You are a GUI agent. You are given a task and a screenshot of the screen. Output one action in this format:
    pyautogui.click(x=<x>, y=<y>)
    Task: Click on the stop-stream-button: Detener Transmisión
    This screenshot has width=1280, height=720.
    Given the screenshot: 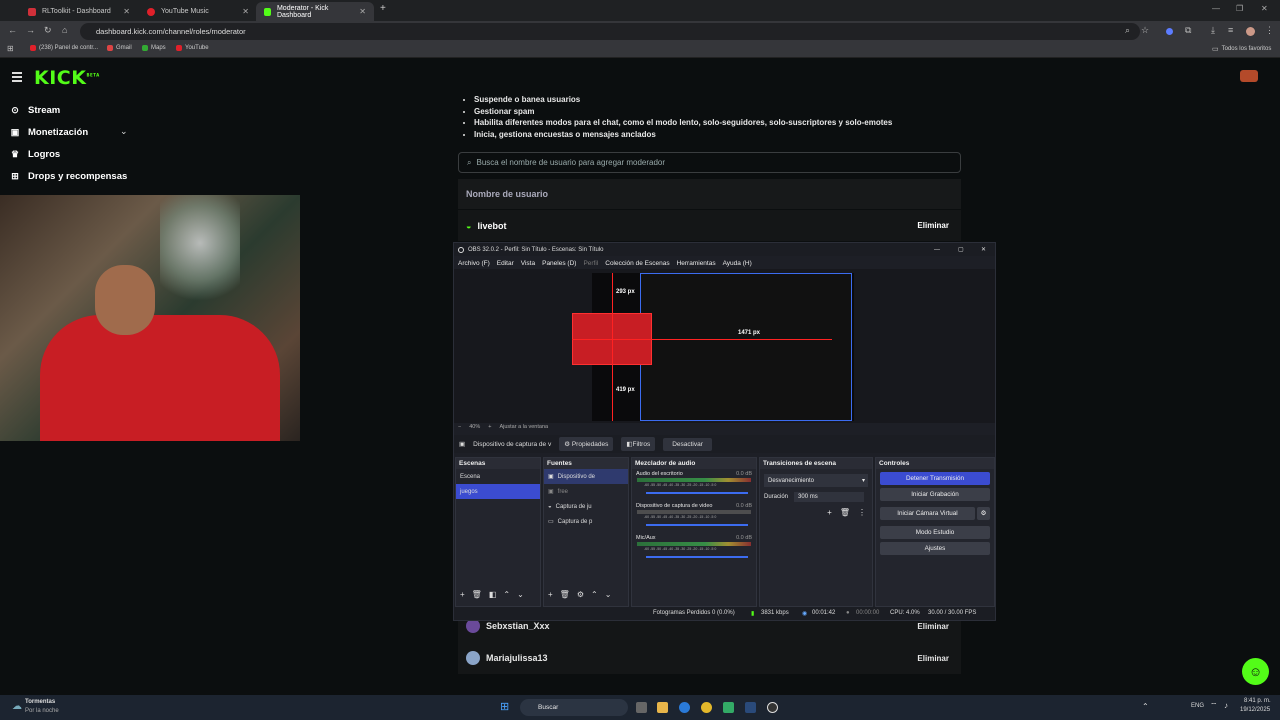 What is the action you would take?
    pyautogui.click(x=935, y=478)
    